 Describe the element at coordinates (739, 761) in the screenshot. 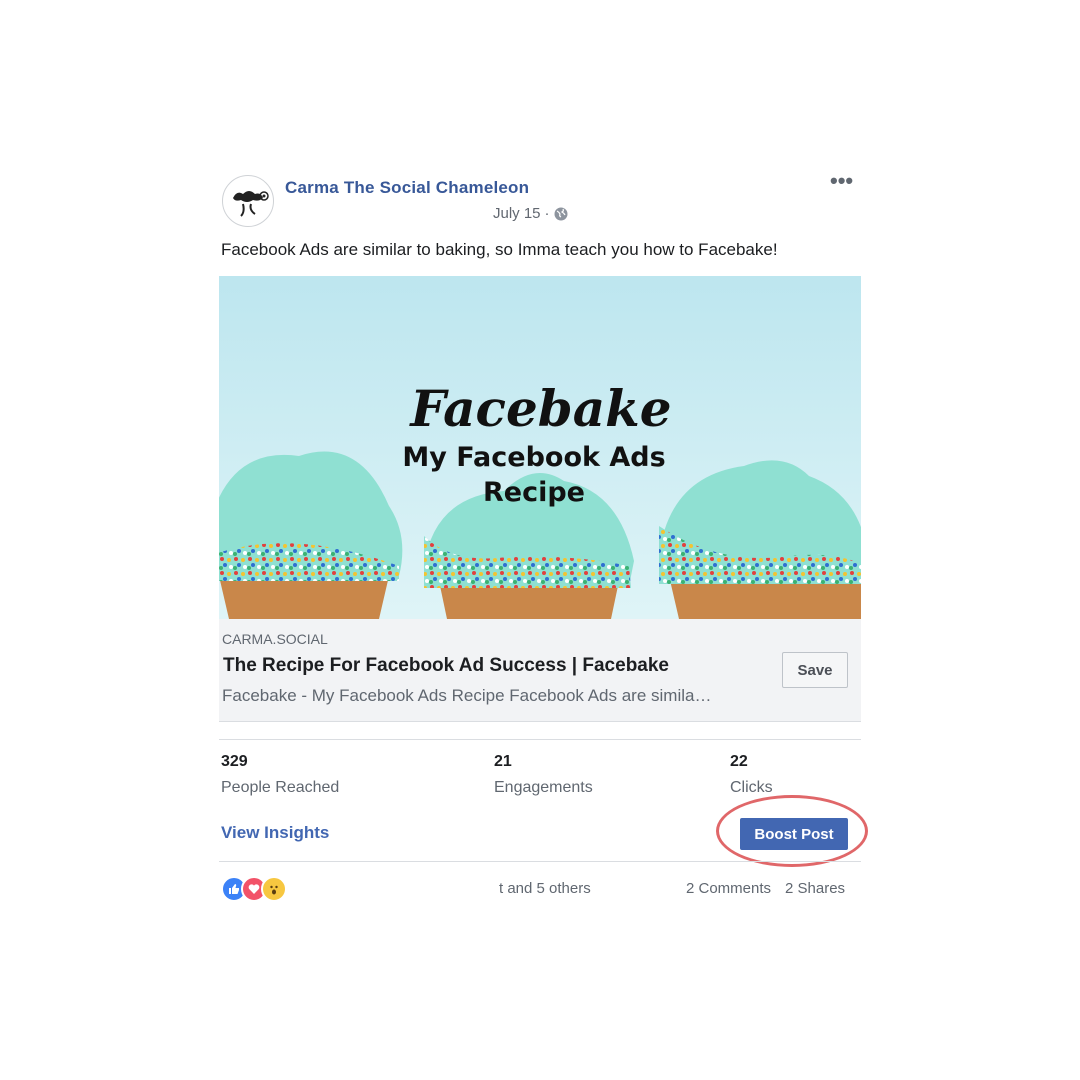

I see `stat-value: 22` at that location.